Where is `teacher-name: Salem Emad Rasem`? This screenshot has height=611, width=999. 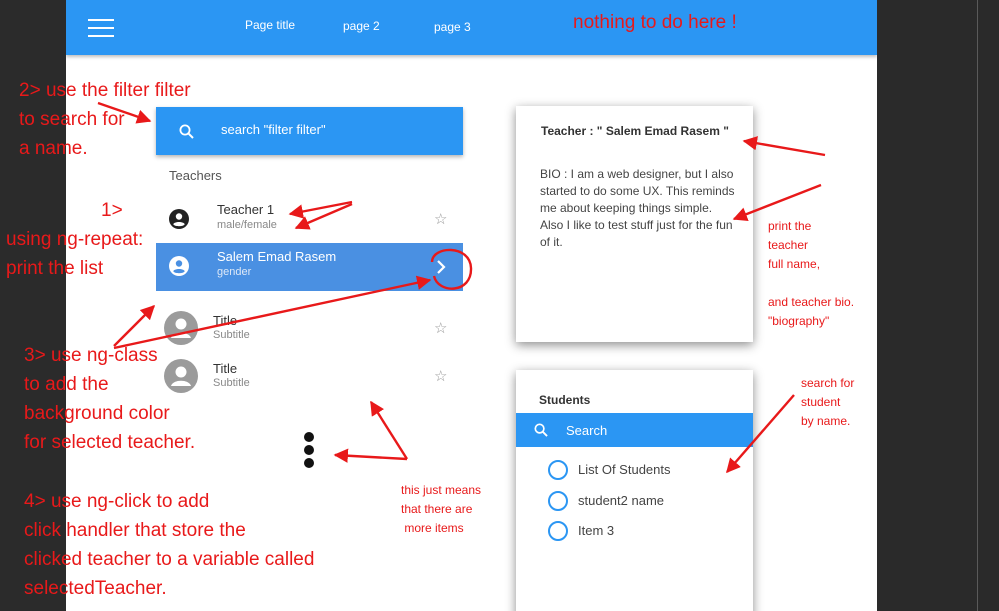 teacher-name: Salem Emad Rasem is located at coordinates (277, 256).